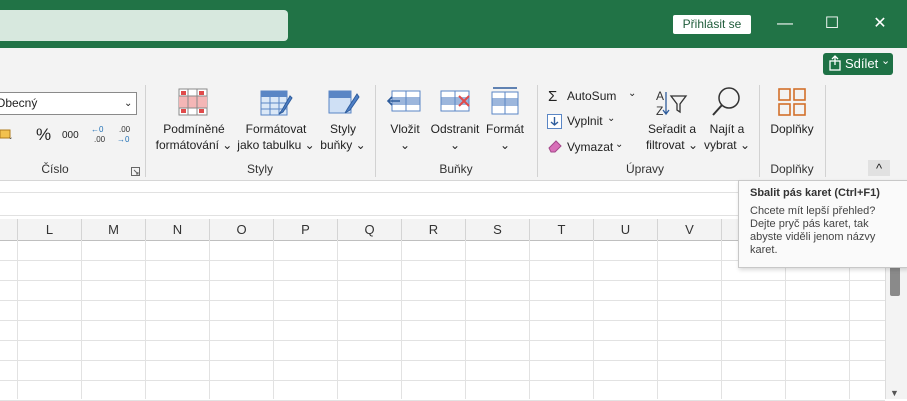  I want to click on number-format-combo: Obecný ⌄, so click(68, 103).